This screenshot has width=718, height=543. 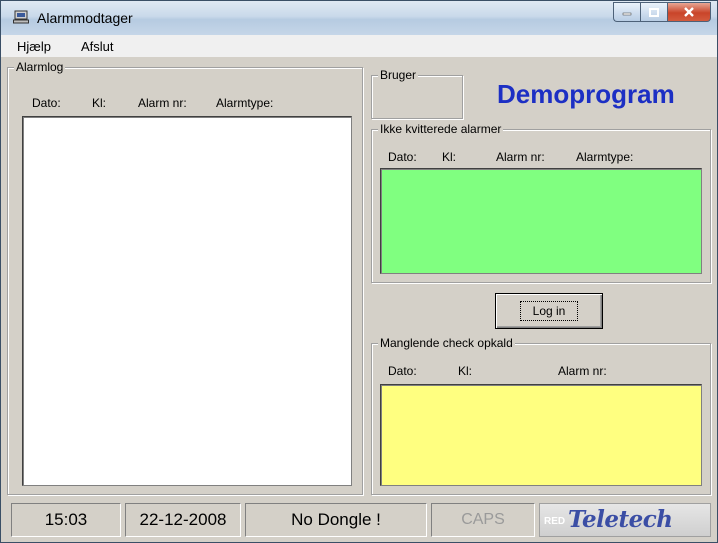 I want to click on unack-list, so click(x=541, y=221).